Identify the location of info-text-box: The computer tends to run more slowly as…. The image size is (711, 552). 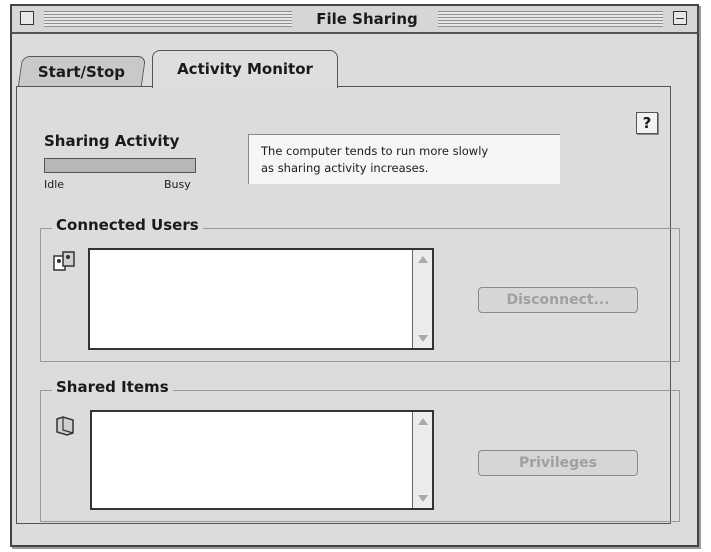
(404, 159).